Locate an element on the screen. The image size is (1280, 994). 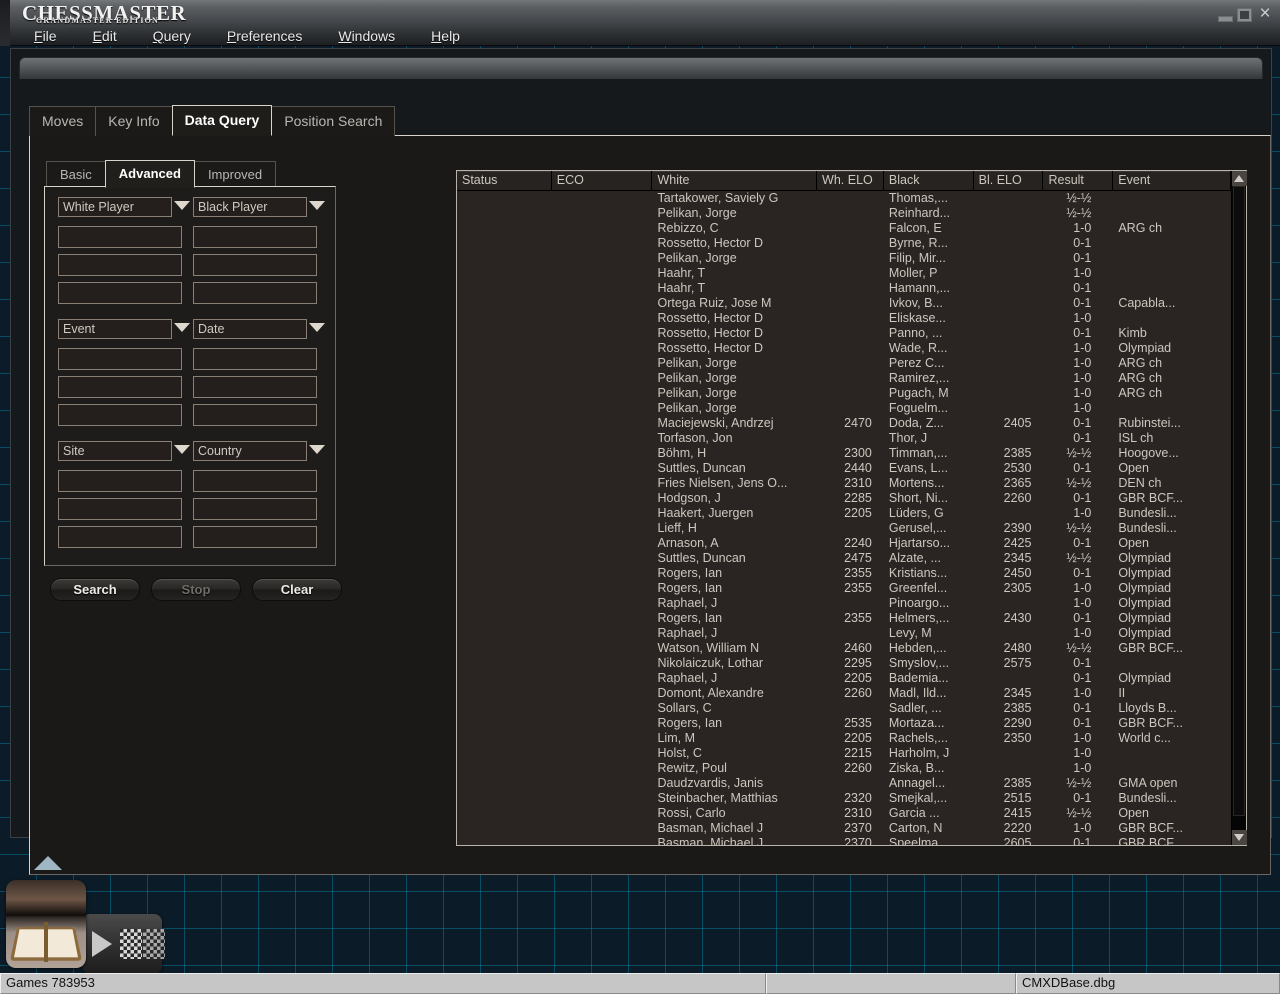
close-icon: × is located at coordinates (1265, 14).